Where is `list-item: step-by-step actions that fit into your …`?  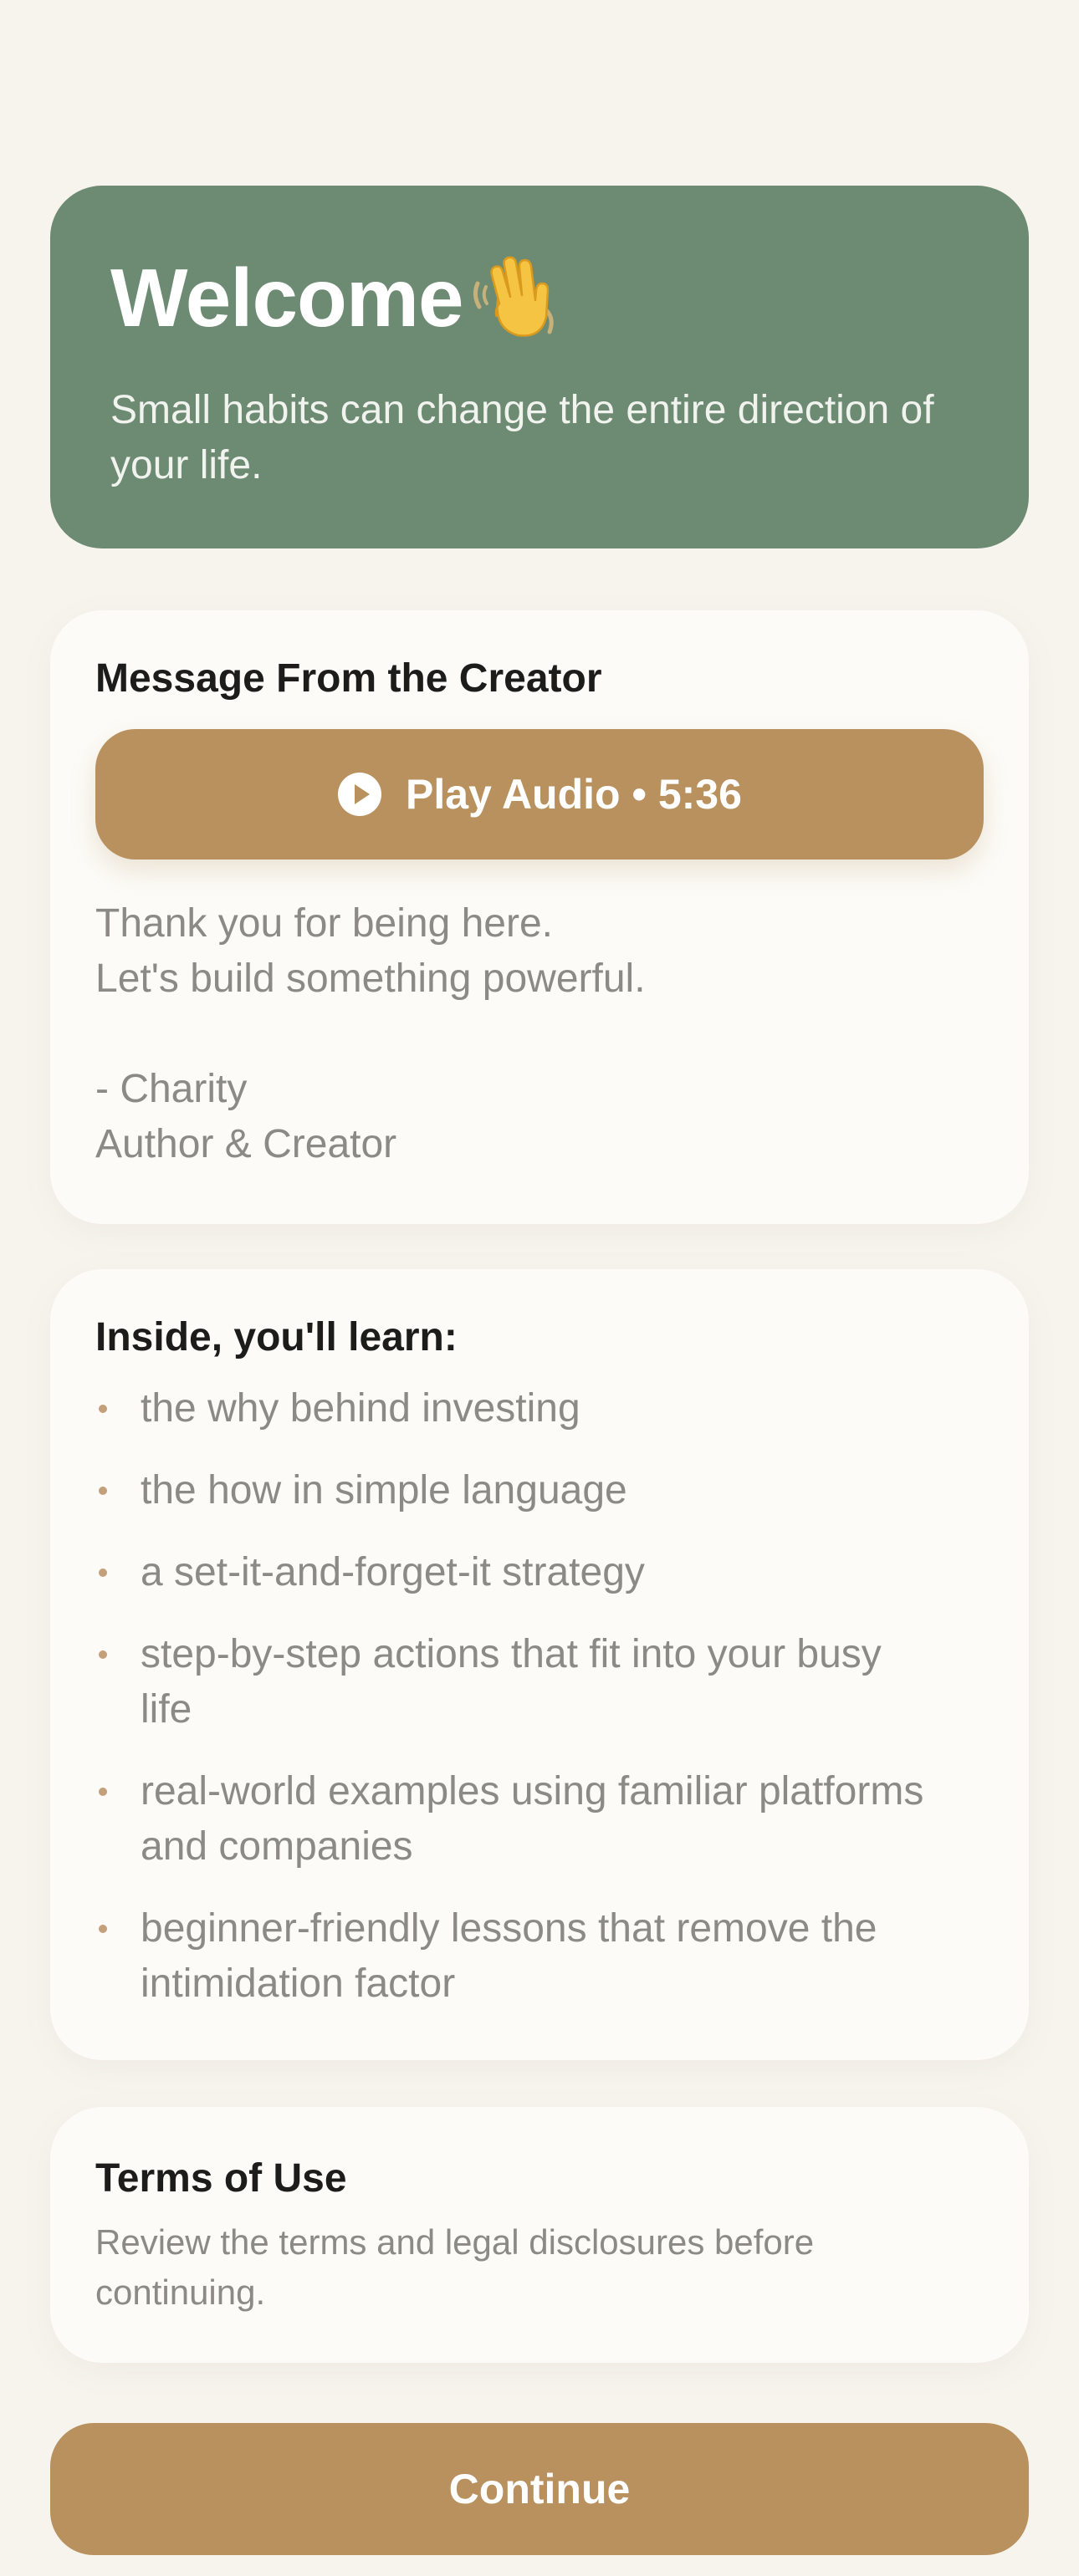
list-item: step-by-step actions that fit into your … is located at coordinates (519, 1682).